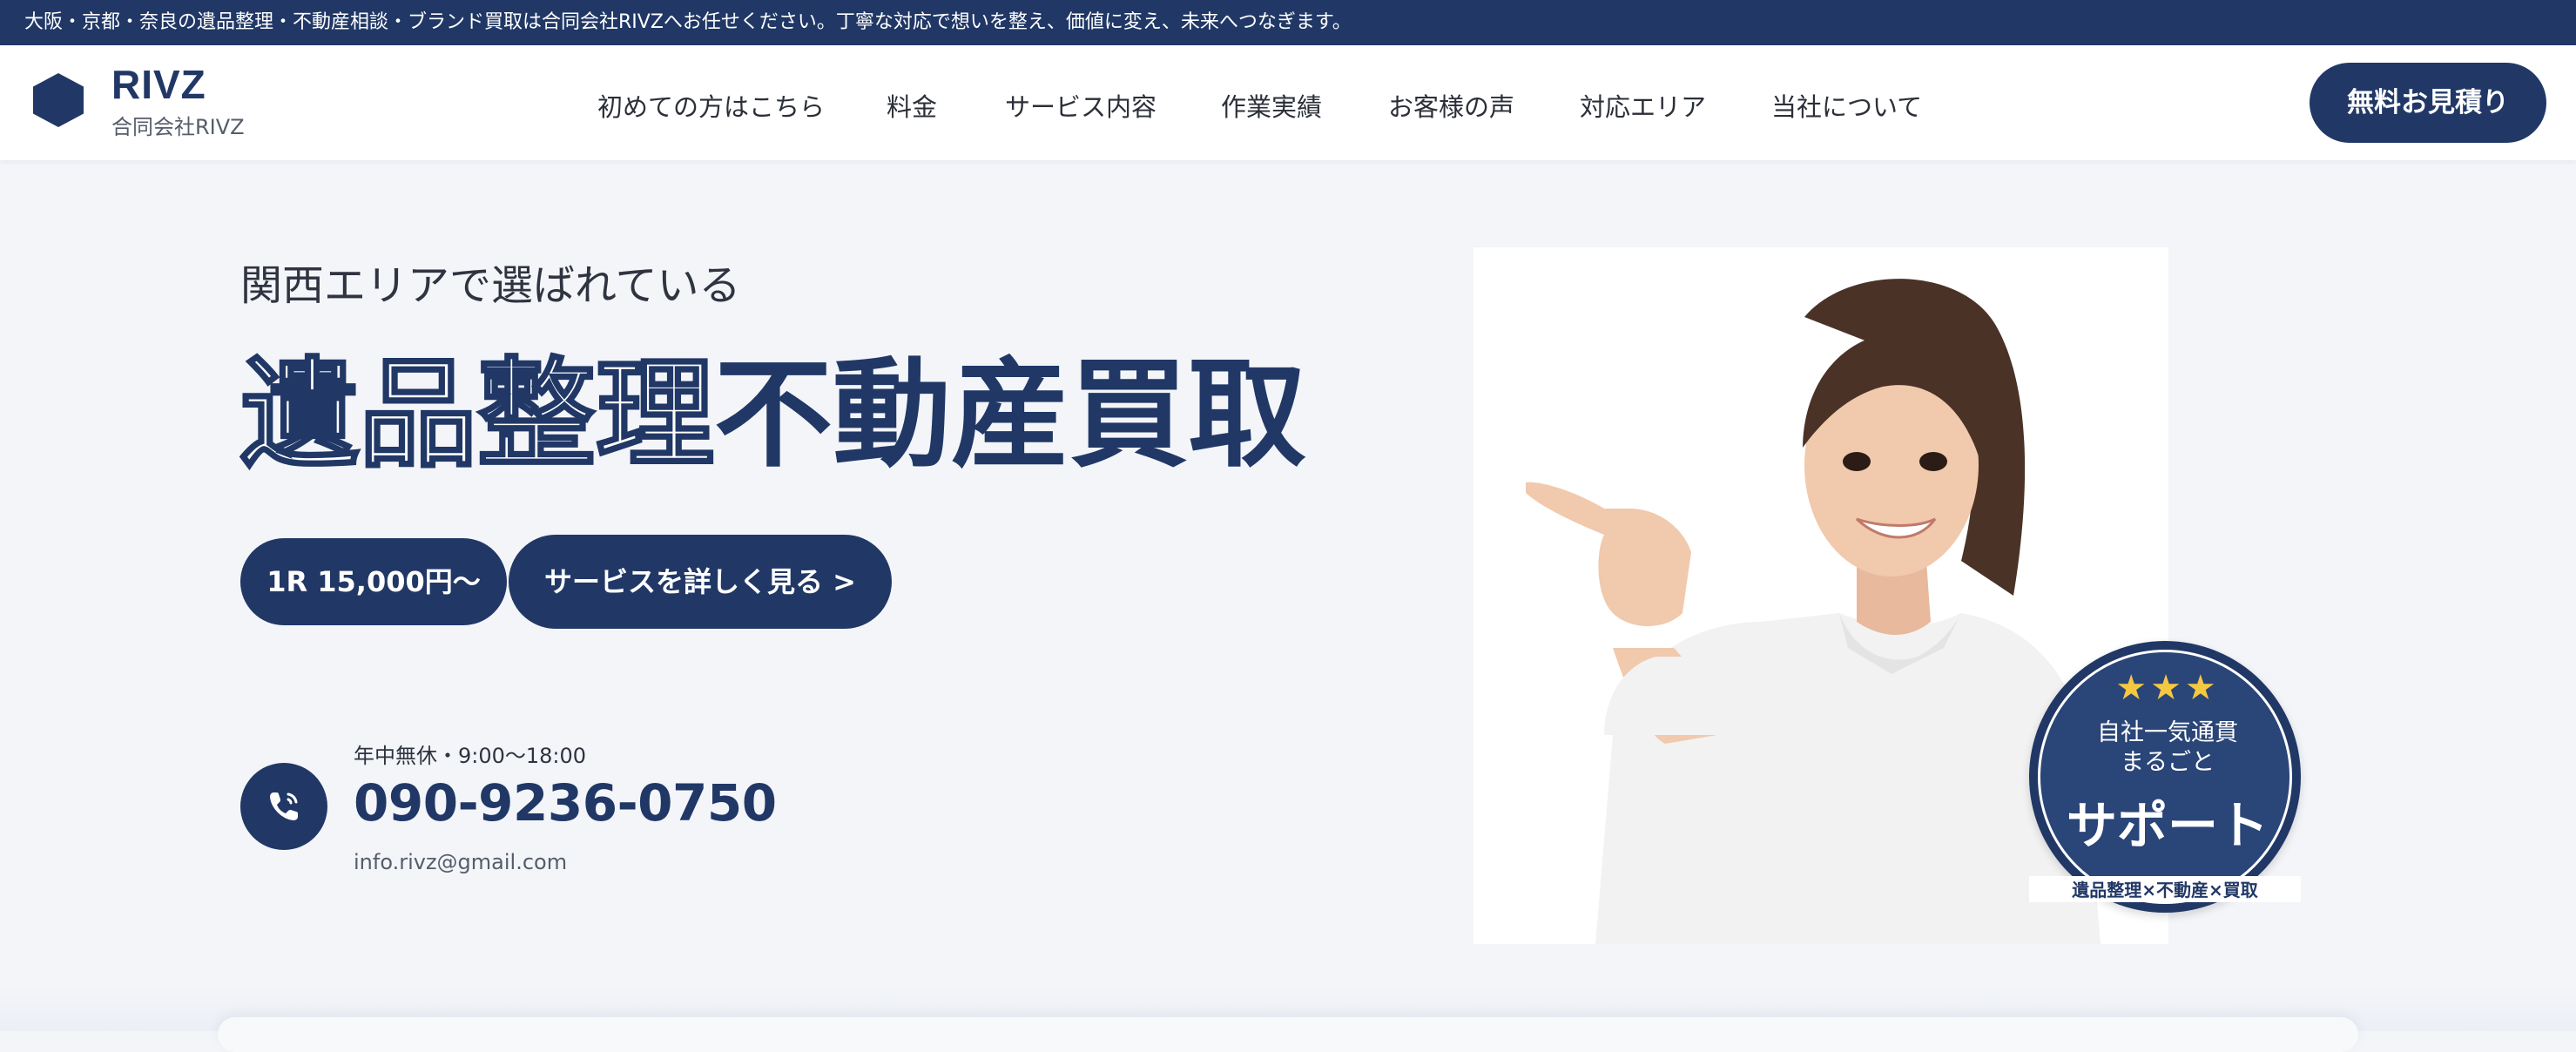  I want to click on badge-support-text: サポート, so click(2168, 825).